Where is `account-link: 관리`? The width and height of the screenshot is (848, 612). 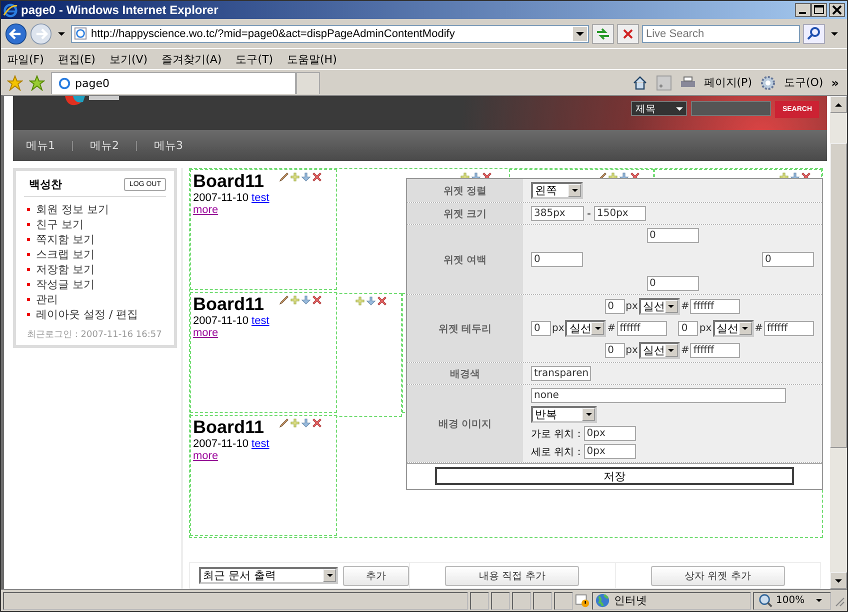
account-link: 관리 is located at coordinates (47, 299).